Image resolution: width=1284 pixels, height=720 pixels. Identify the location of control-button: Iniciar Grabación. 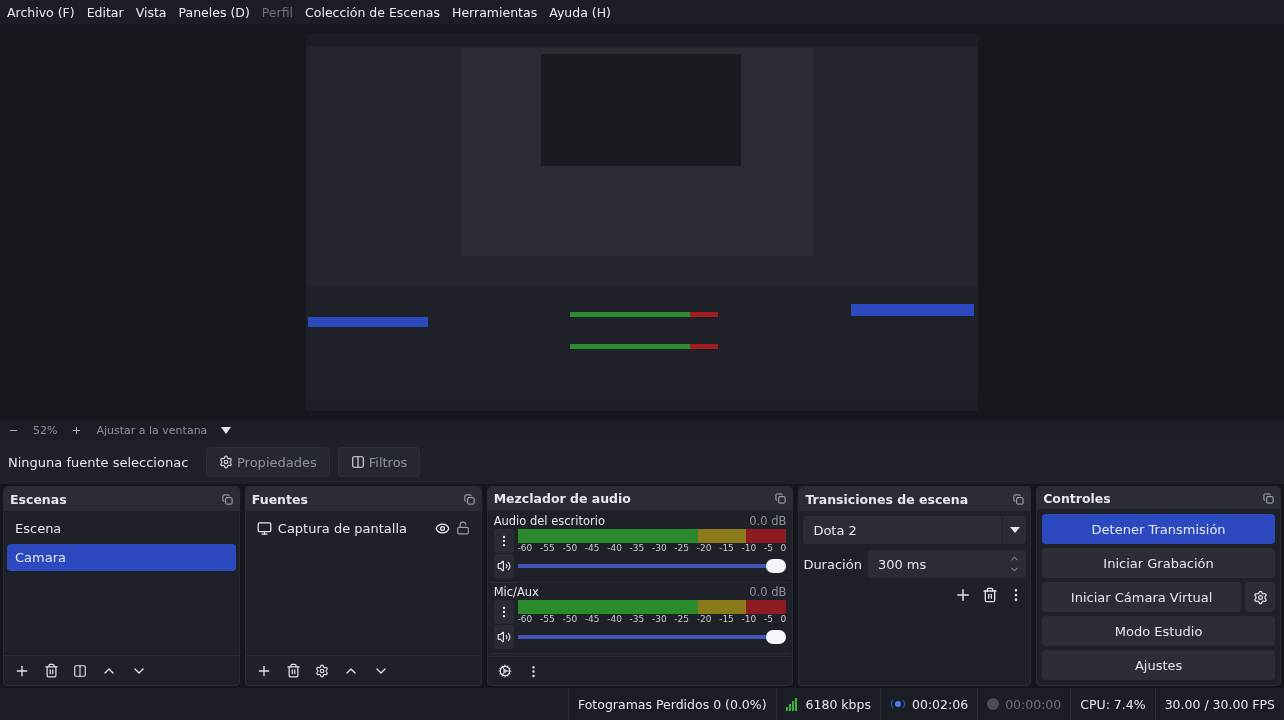
(1158, 563).